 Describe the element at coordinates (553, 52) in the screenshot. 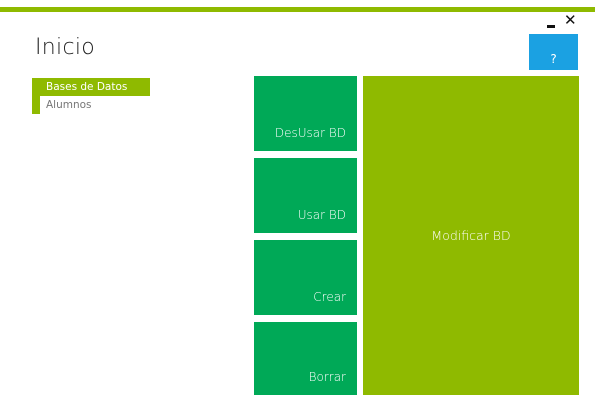

I see `help-button: ?` at that location.